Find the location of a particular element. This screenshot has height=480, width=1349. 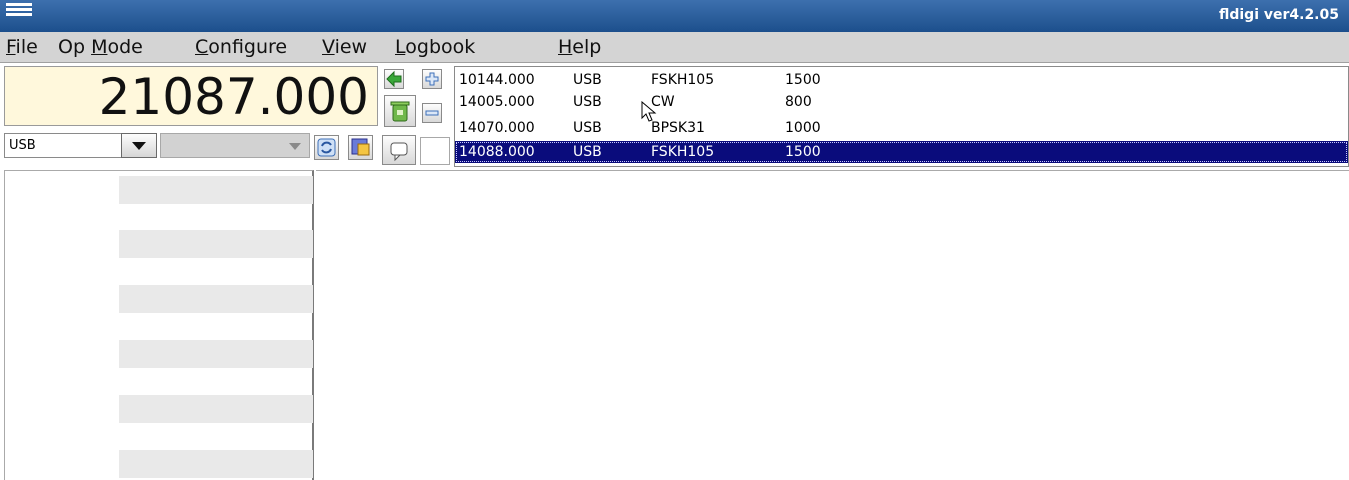

menu-help: Help is located at coordinates (579, 47).